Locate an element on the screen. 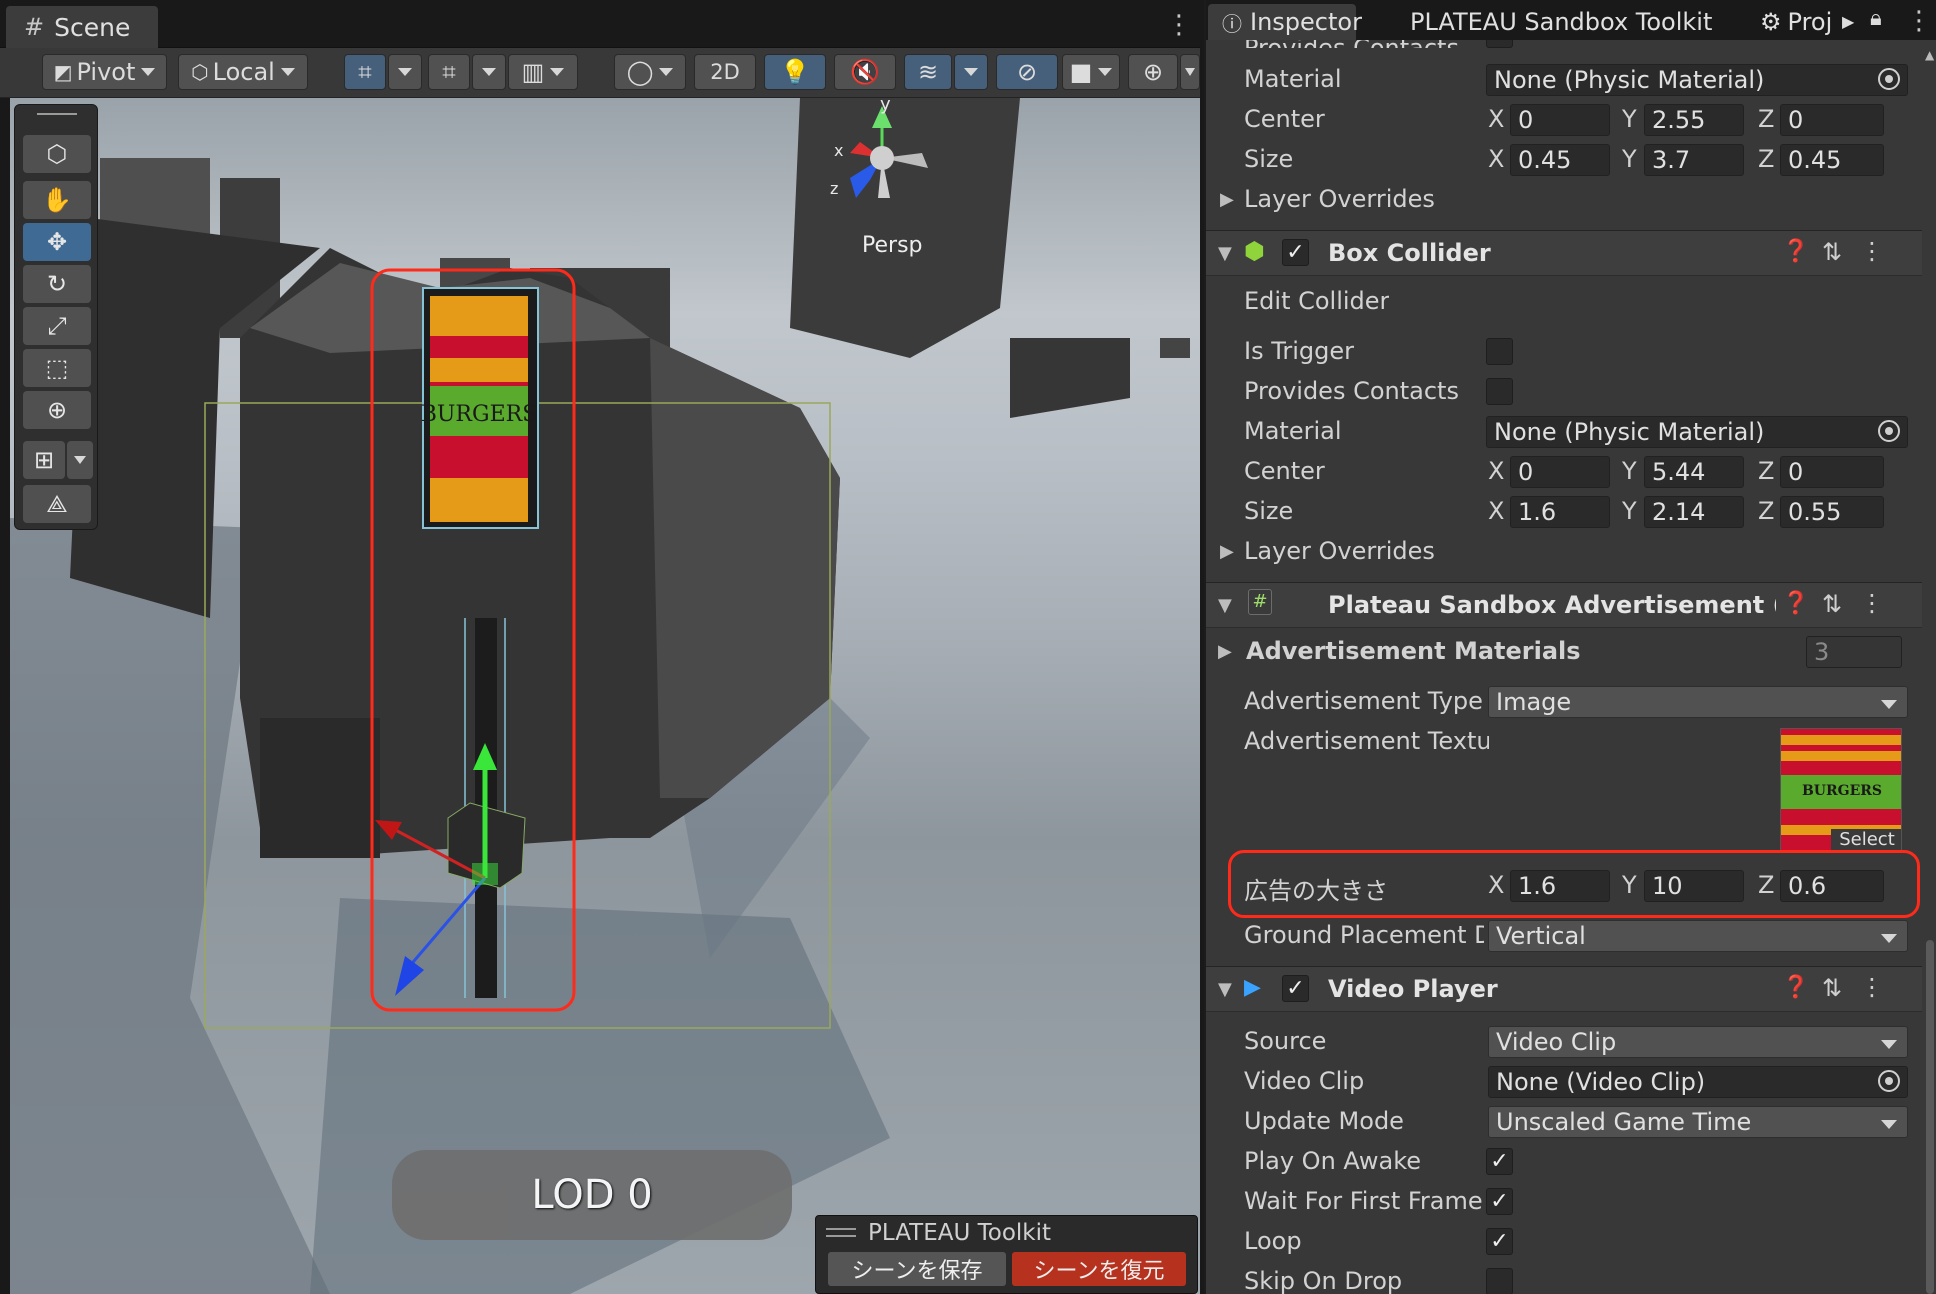 This screenshot has width=1936, height=1294. scrollbar-thumb is located at coordinates (1930, 1117).